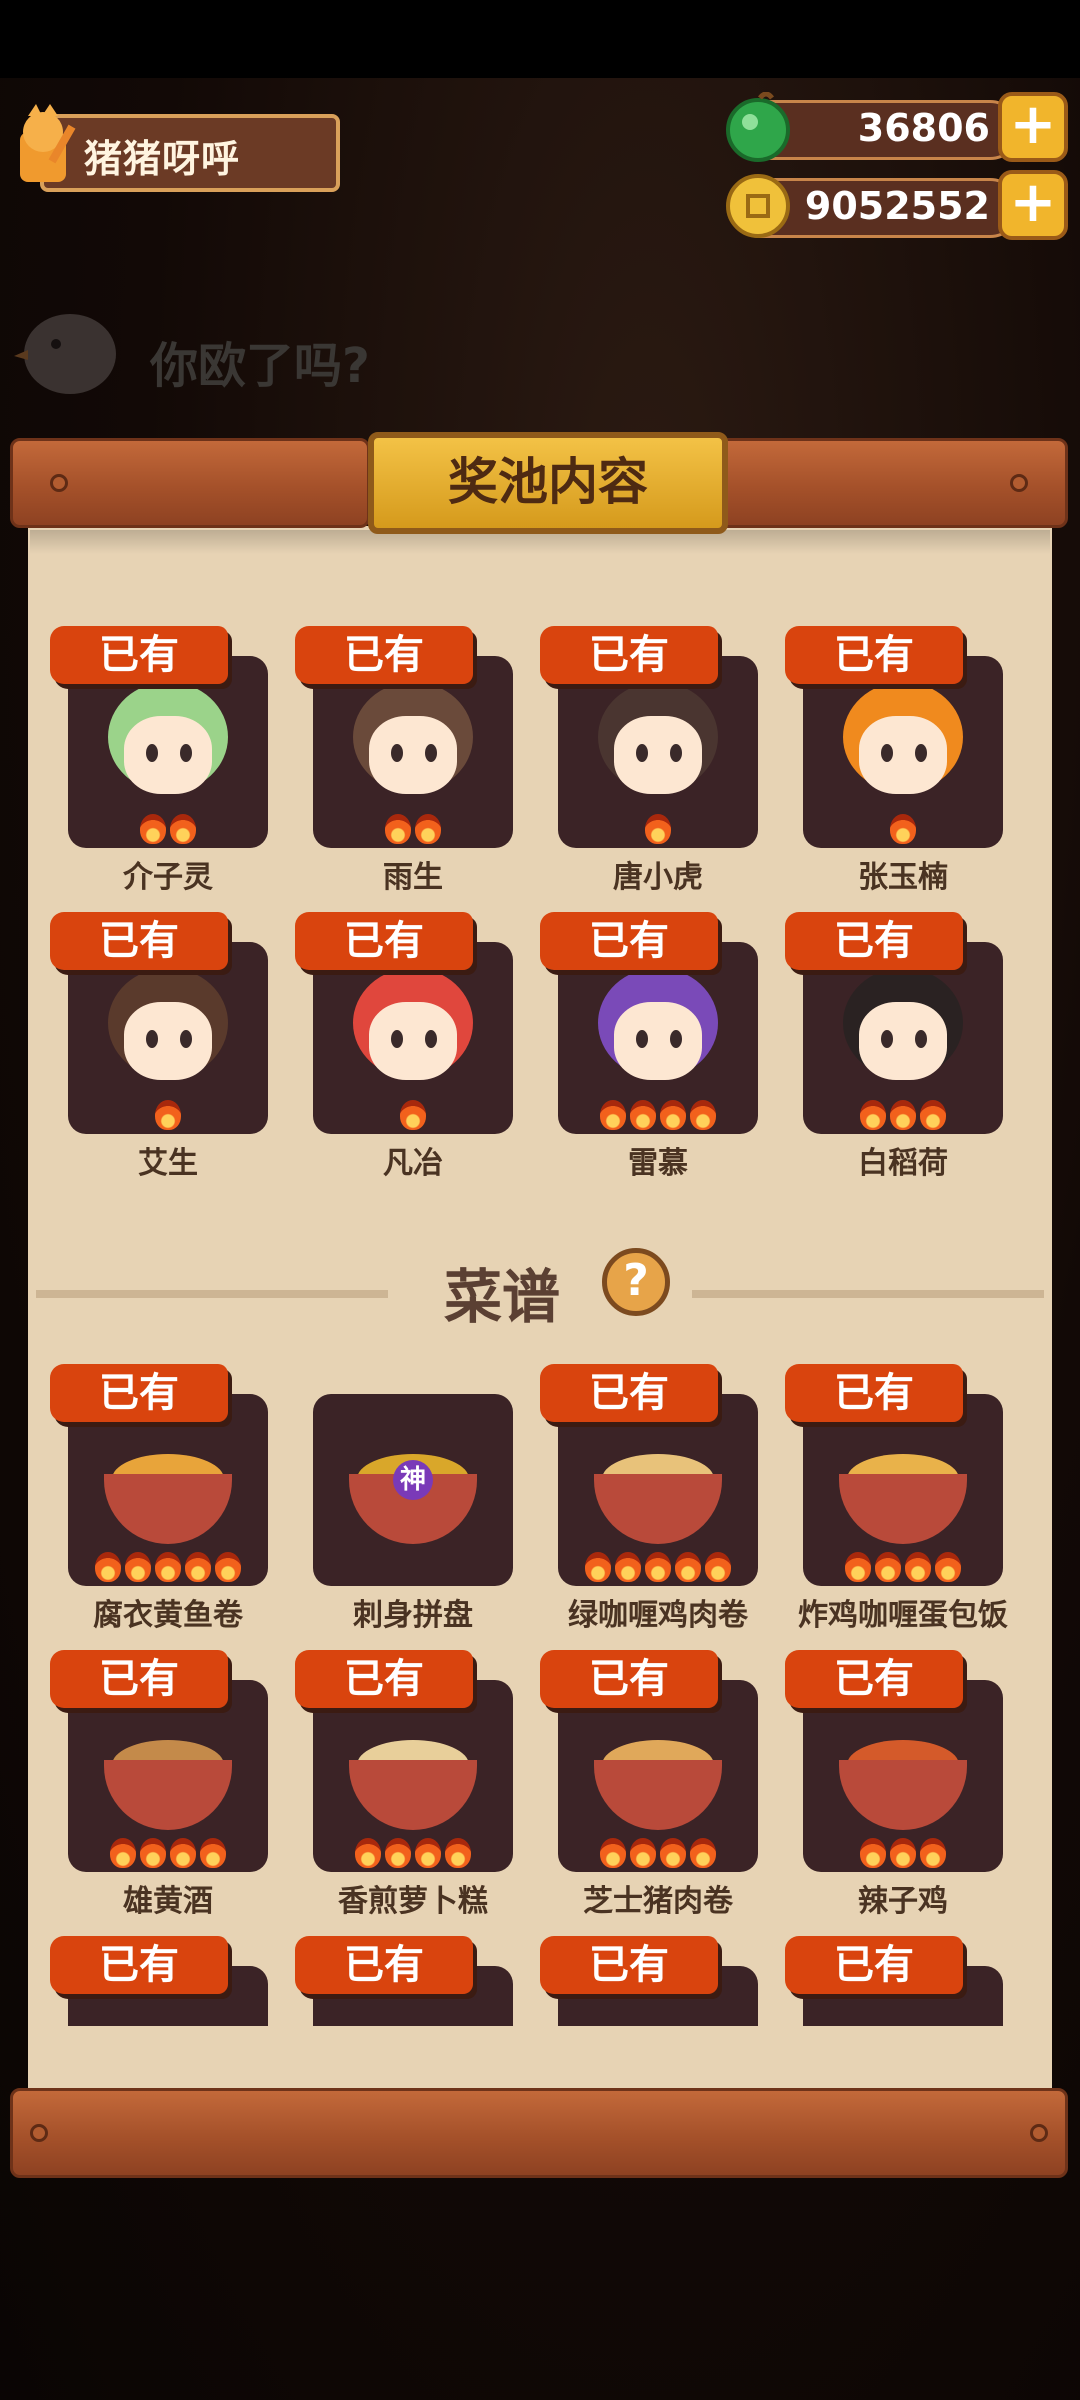 The image size is (1080, 2400). I want to click on recipe-name: 辣子鸡, so click(903, 1901).